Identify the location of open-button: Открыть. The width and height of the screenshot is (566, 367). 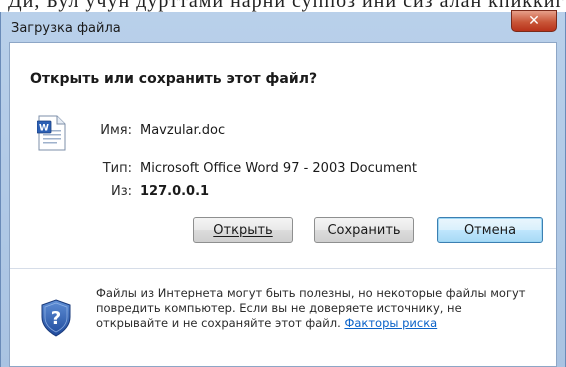
(243, 230).